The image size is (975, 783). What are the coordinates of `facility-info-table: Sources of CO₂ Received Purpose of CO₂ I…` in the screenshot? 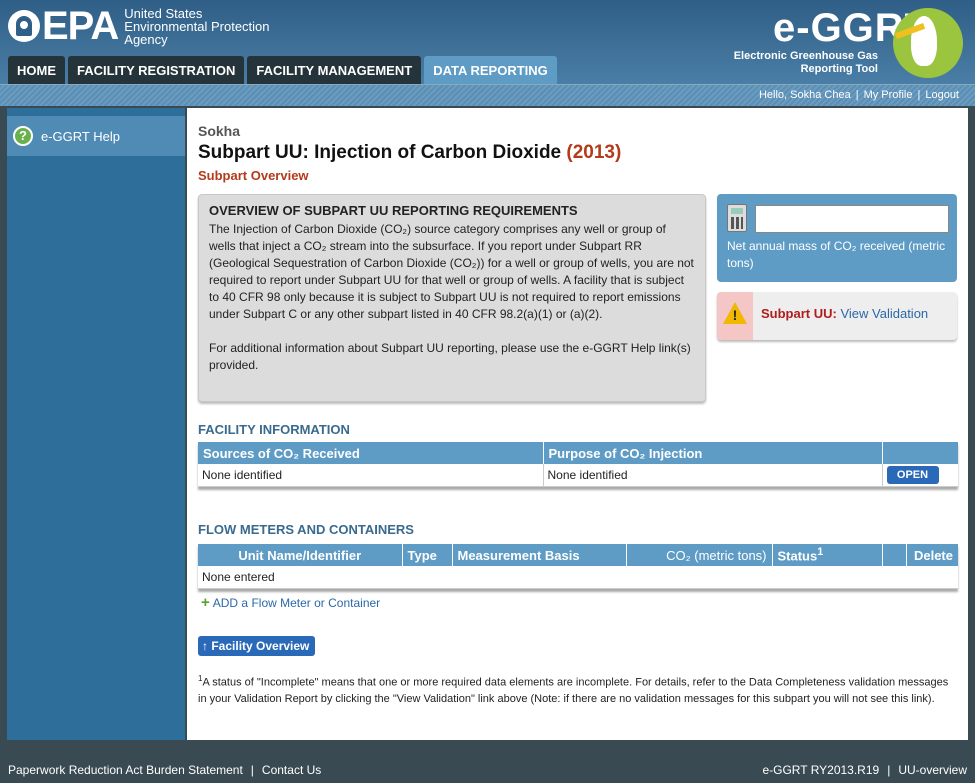 It's located at (578, 464).